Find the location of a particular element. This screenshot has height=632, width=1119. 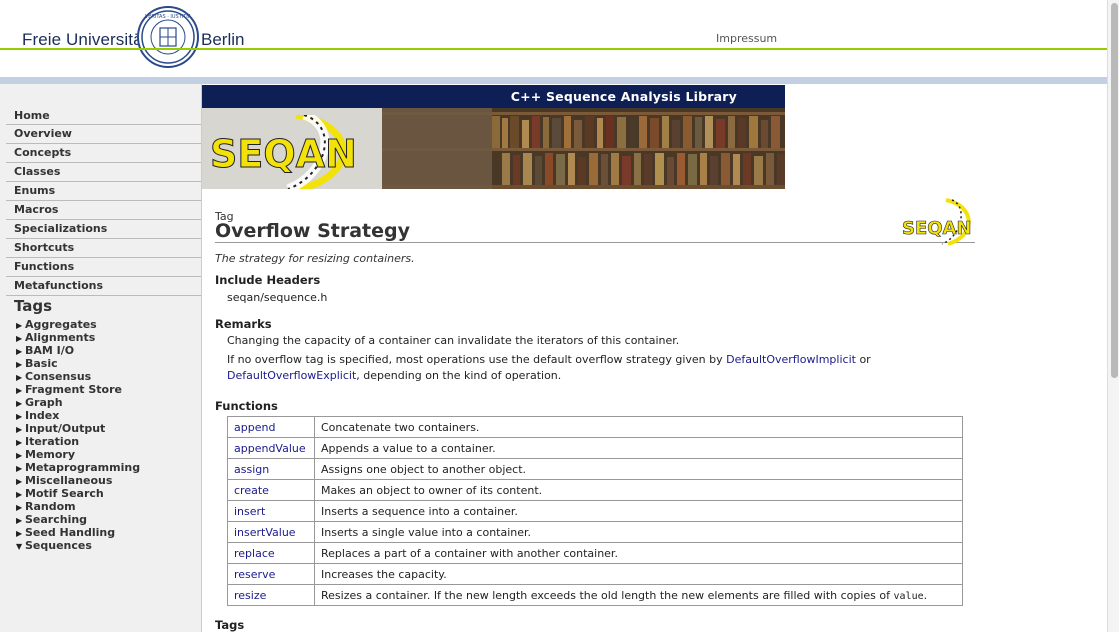

tags-section-heading: Tags is located at coordinates (230, 625).